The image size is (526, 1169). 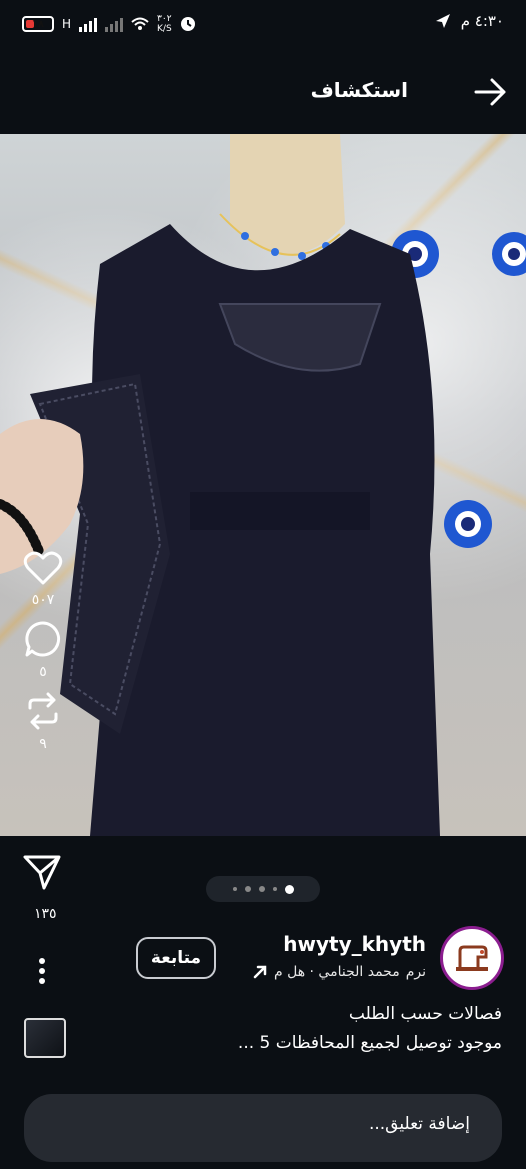 What do you see at coordinates (415, 972) in the screenshot?
I see `meta-trailing: نرم` at bounding box center [415, 972].